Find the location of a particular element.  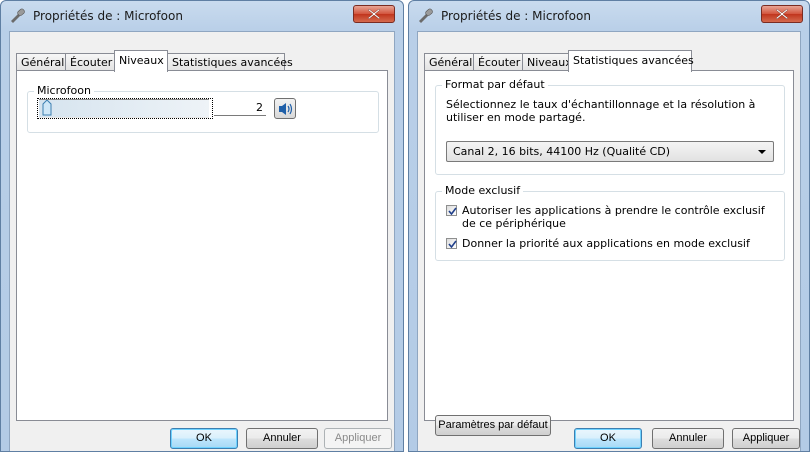

restore-defaults-button: Paramètres par défaut is located at coordinates (493, 425).